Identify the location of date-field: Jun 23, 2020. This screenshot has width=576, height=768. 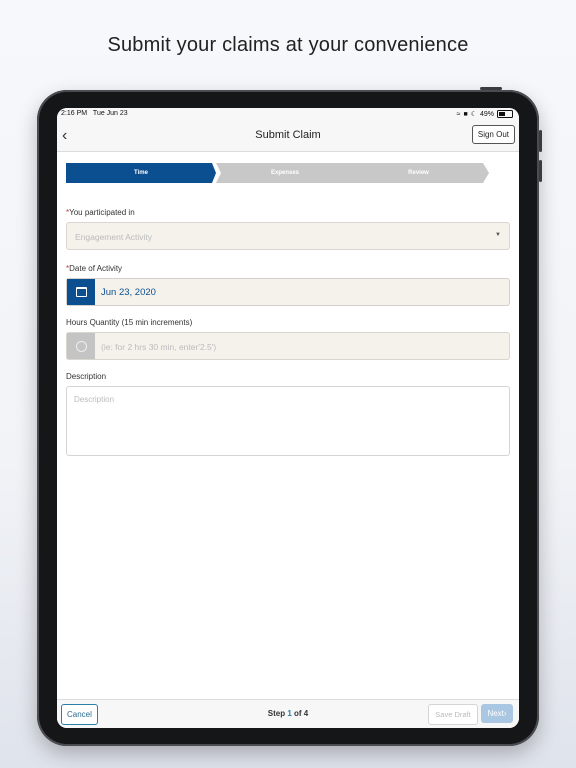
(288, 292).